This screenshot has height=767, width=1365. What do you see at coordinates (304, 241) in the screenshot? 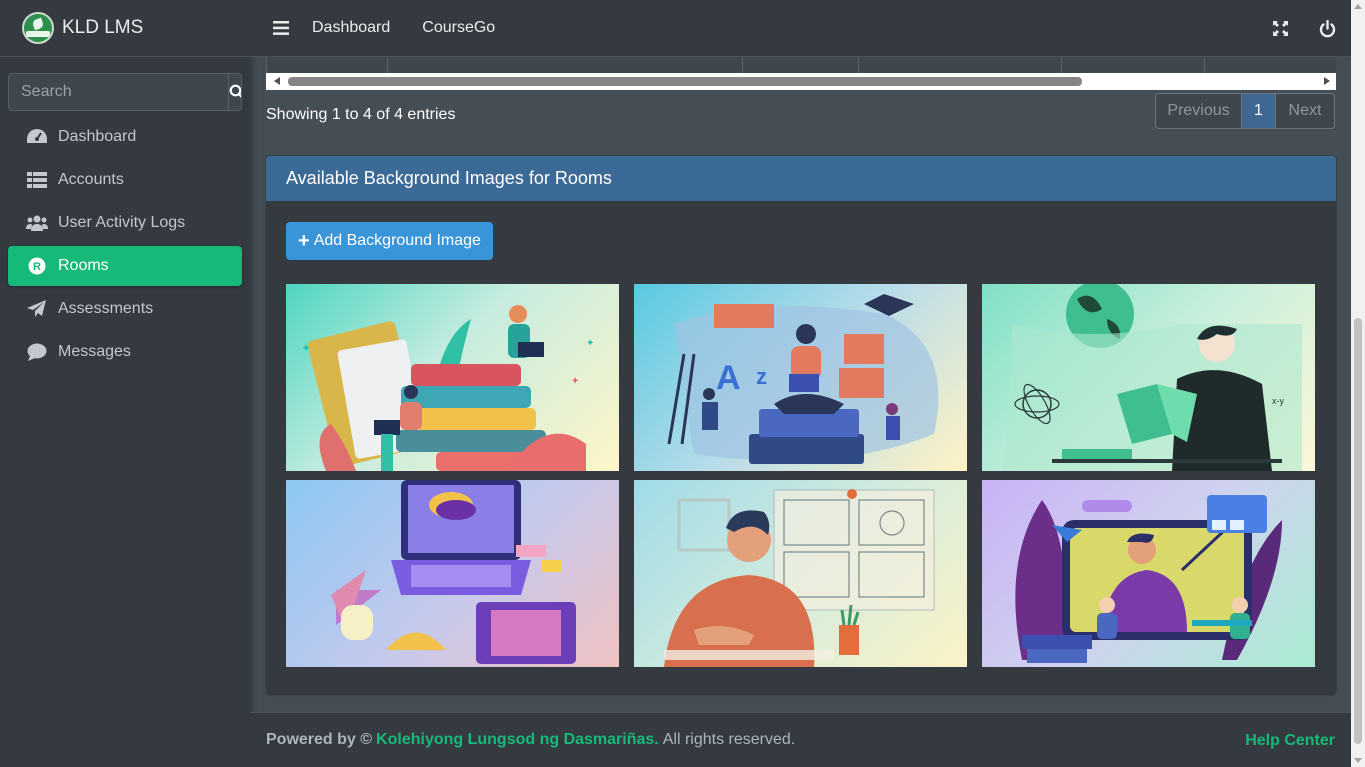
I see `plus-icon: +` at bounding box center [304, 241].